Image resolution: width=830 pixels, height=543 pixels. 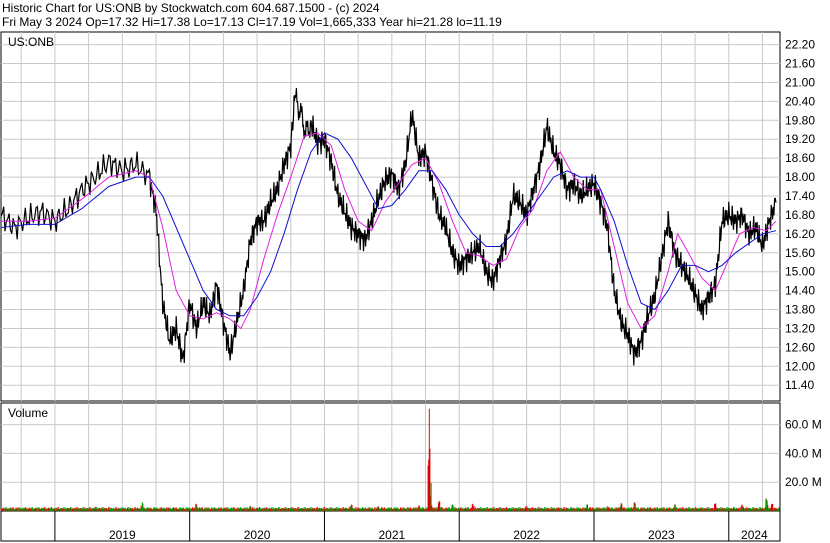 I want to click on price-tick-label: 18.00, so click(x=800, y=177).